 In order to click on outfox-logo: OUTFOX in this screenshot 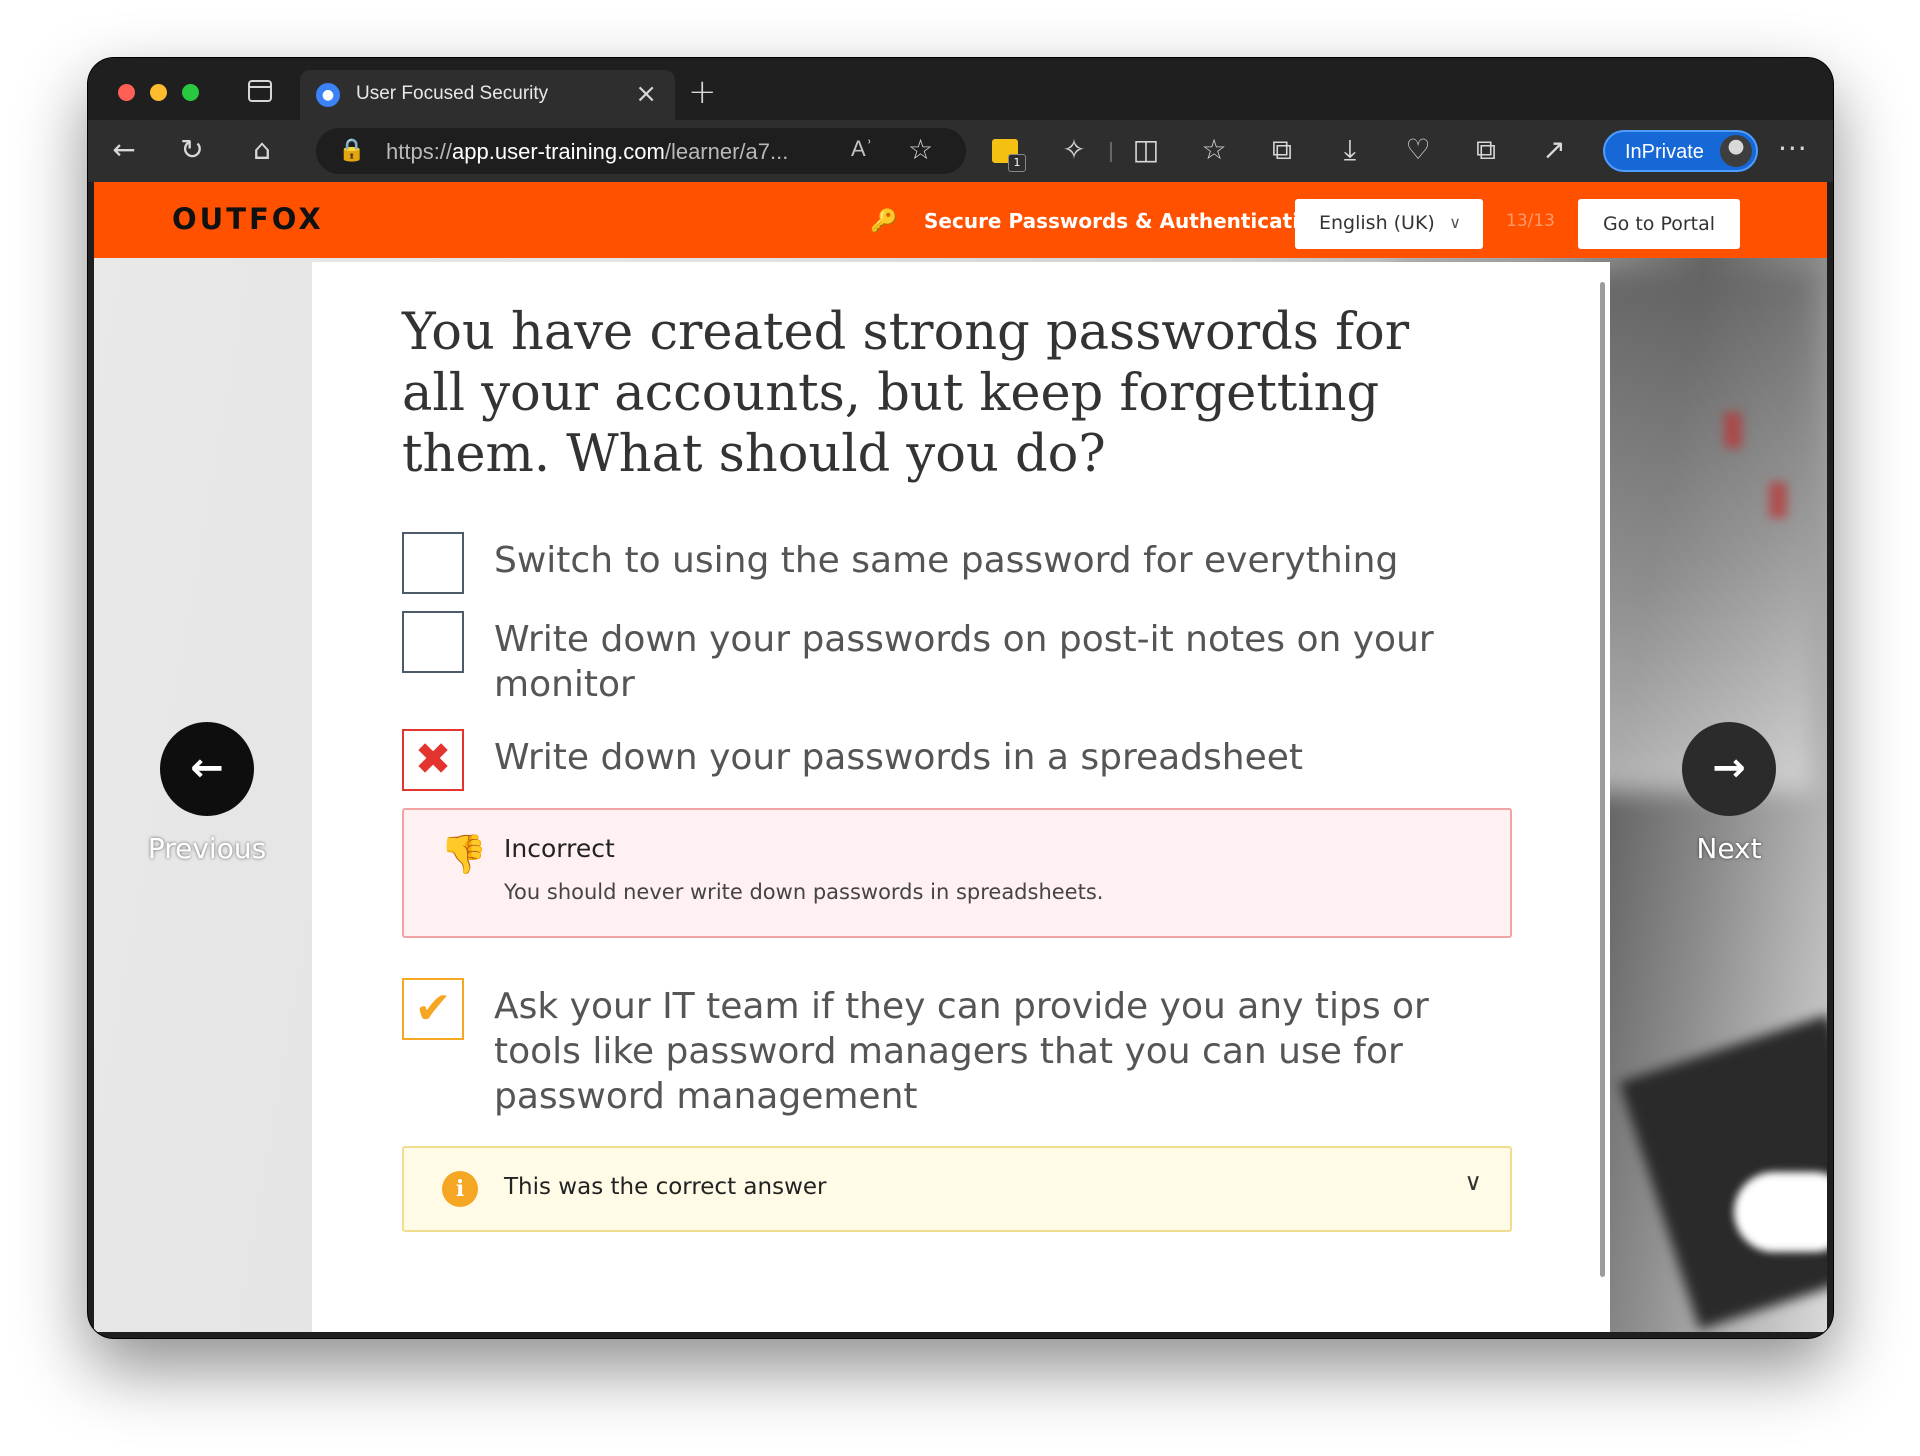, I will do `click(248, 219)`.